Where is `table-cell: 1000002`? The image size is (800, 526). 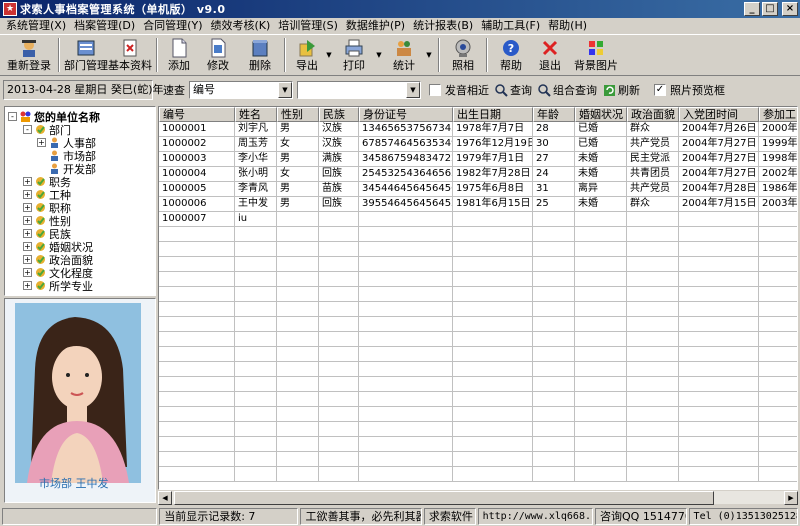
table-cell: 1000002 is located at coordinates (197, 144).